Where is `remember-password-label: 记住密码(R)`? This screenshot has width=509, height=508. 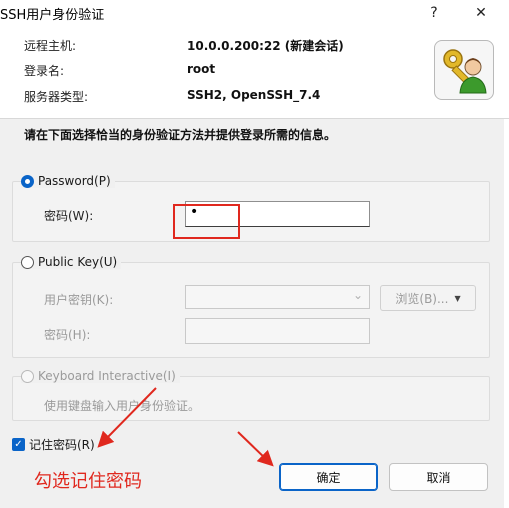 remember-password-label: 记住密码(R) is located at coordinates (62, 445).